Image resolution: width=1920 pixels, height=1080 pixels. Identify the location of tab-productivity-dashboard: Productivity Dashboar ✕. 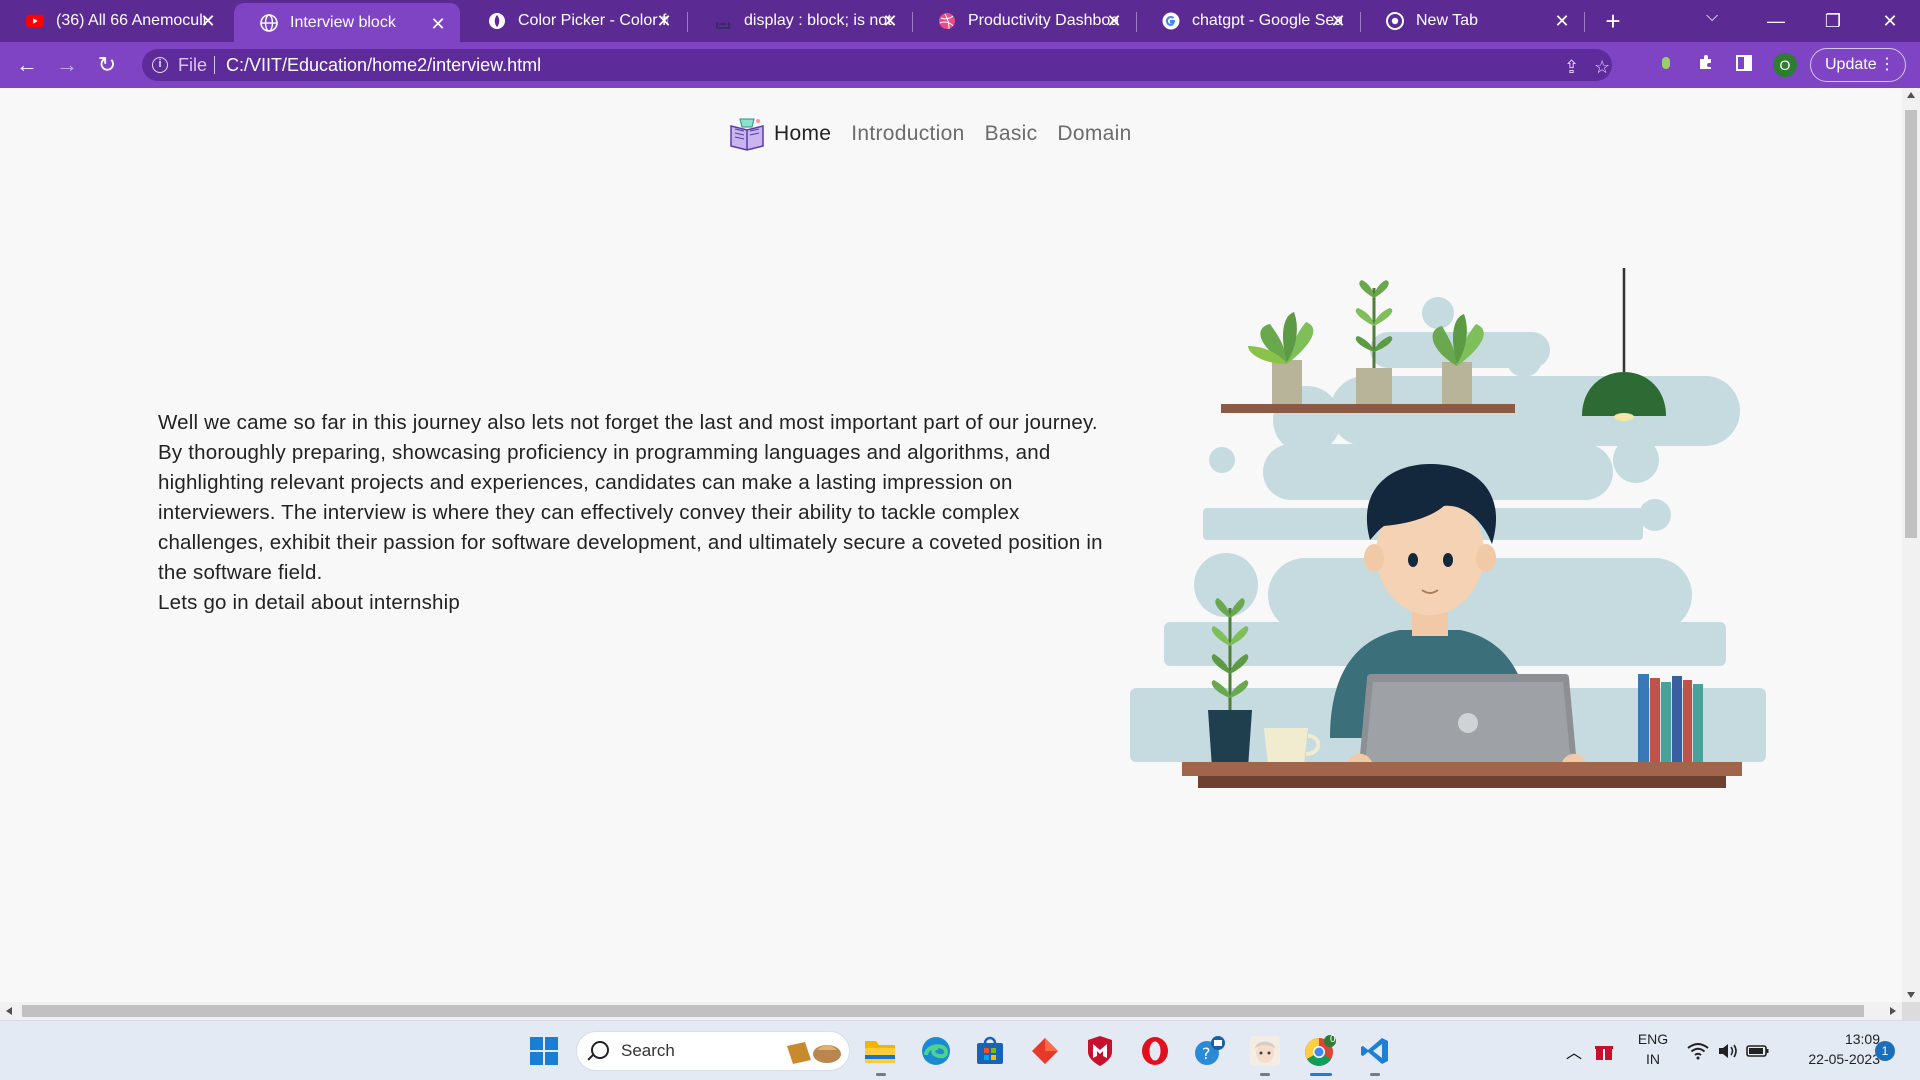
(1024, 21).